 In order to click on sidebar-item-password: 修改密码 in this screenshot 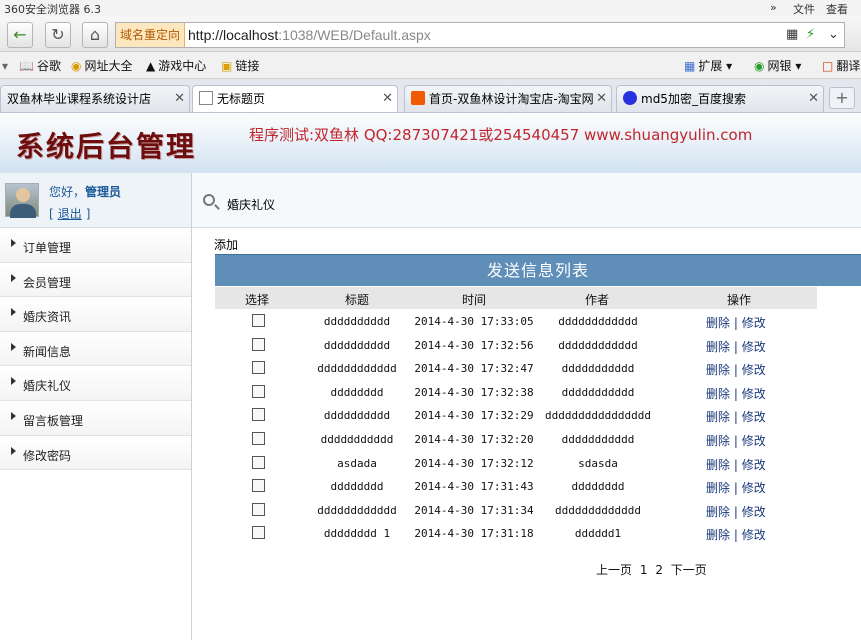, I will do `click(95, 453)`.